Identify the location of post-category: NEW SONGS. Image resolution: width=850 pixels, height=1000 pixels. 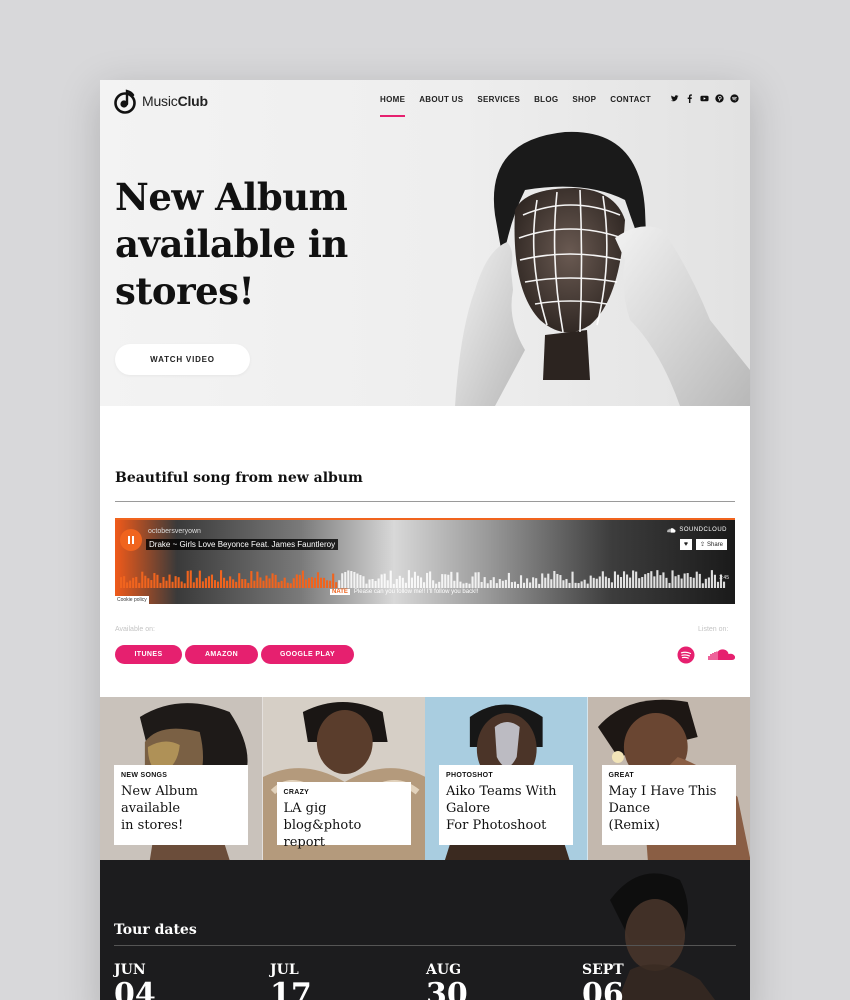
(181, 775).